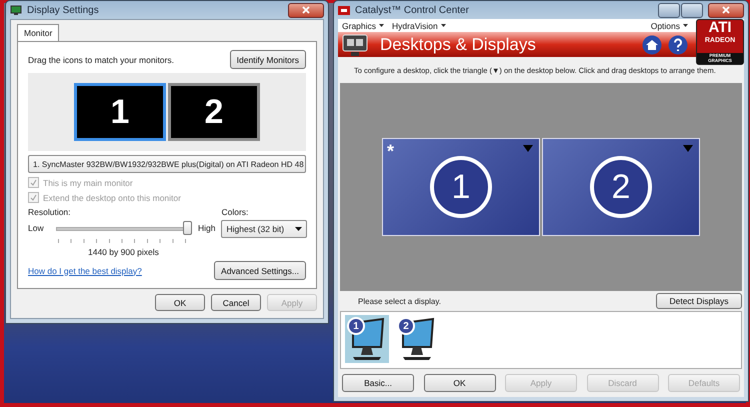 The height and width of the screenshot is (407, 750). Describe the element at coordinates (268, 59) in the screenshot. I see `identify-monitors-button: Identify Monitors` at that location.